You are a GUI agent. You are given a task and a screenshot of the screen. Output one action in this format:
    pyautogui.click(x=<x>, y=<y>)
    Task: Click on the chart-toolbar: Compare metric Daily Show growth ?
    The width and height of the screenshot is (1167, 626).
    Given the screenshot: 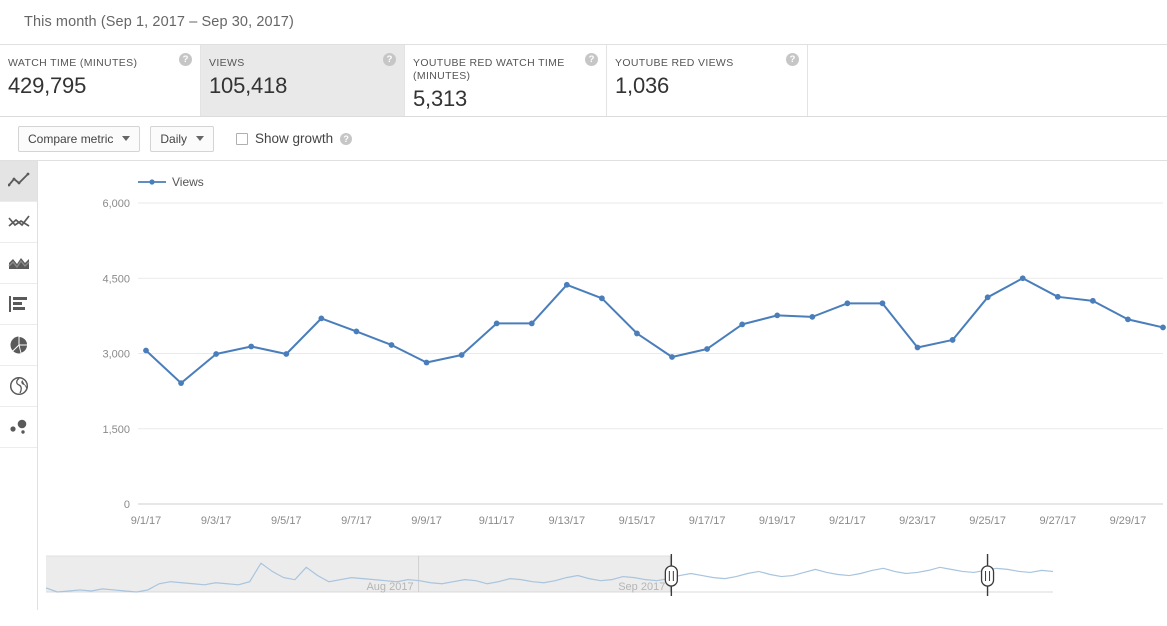 What is the action you would take?
    pyautogui.click(x=583, y=139)
    